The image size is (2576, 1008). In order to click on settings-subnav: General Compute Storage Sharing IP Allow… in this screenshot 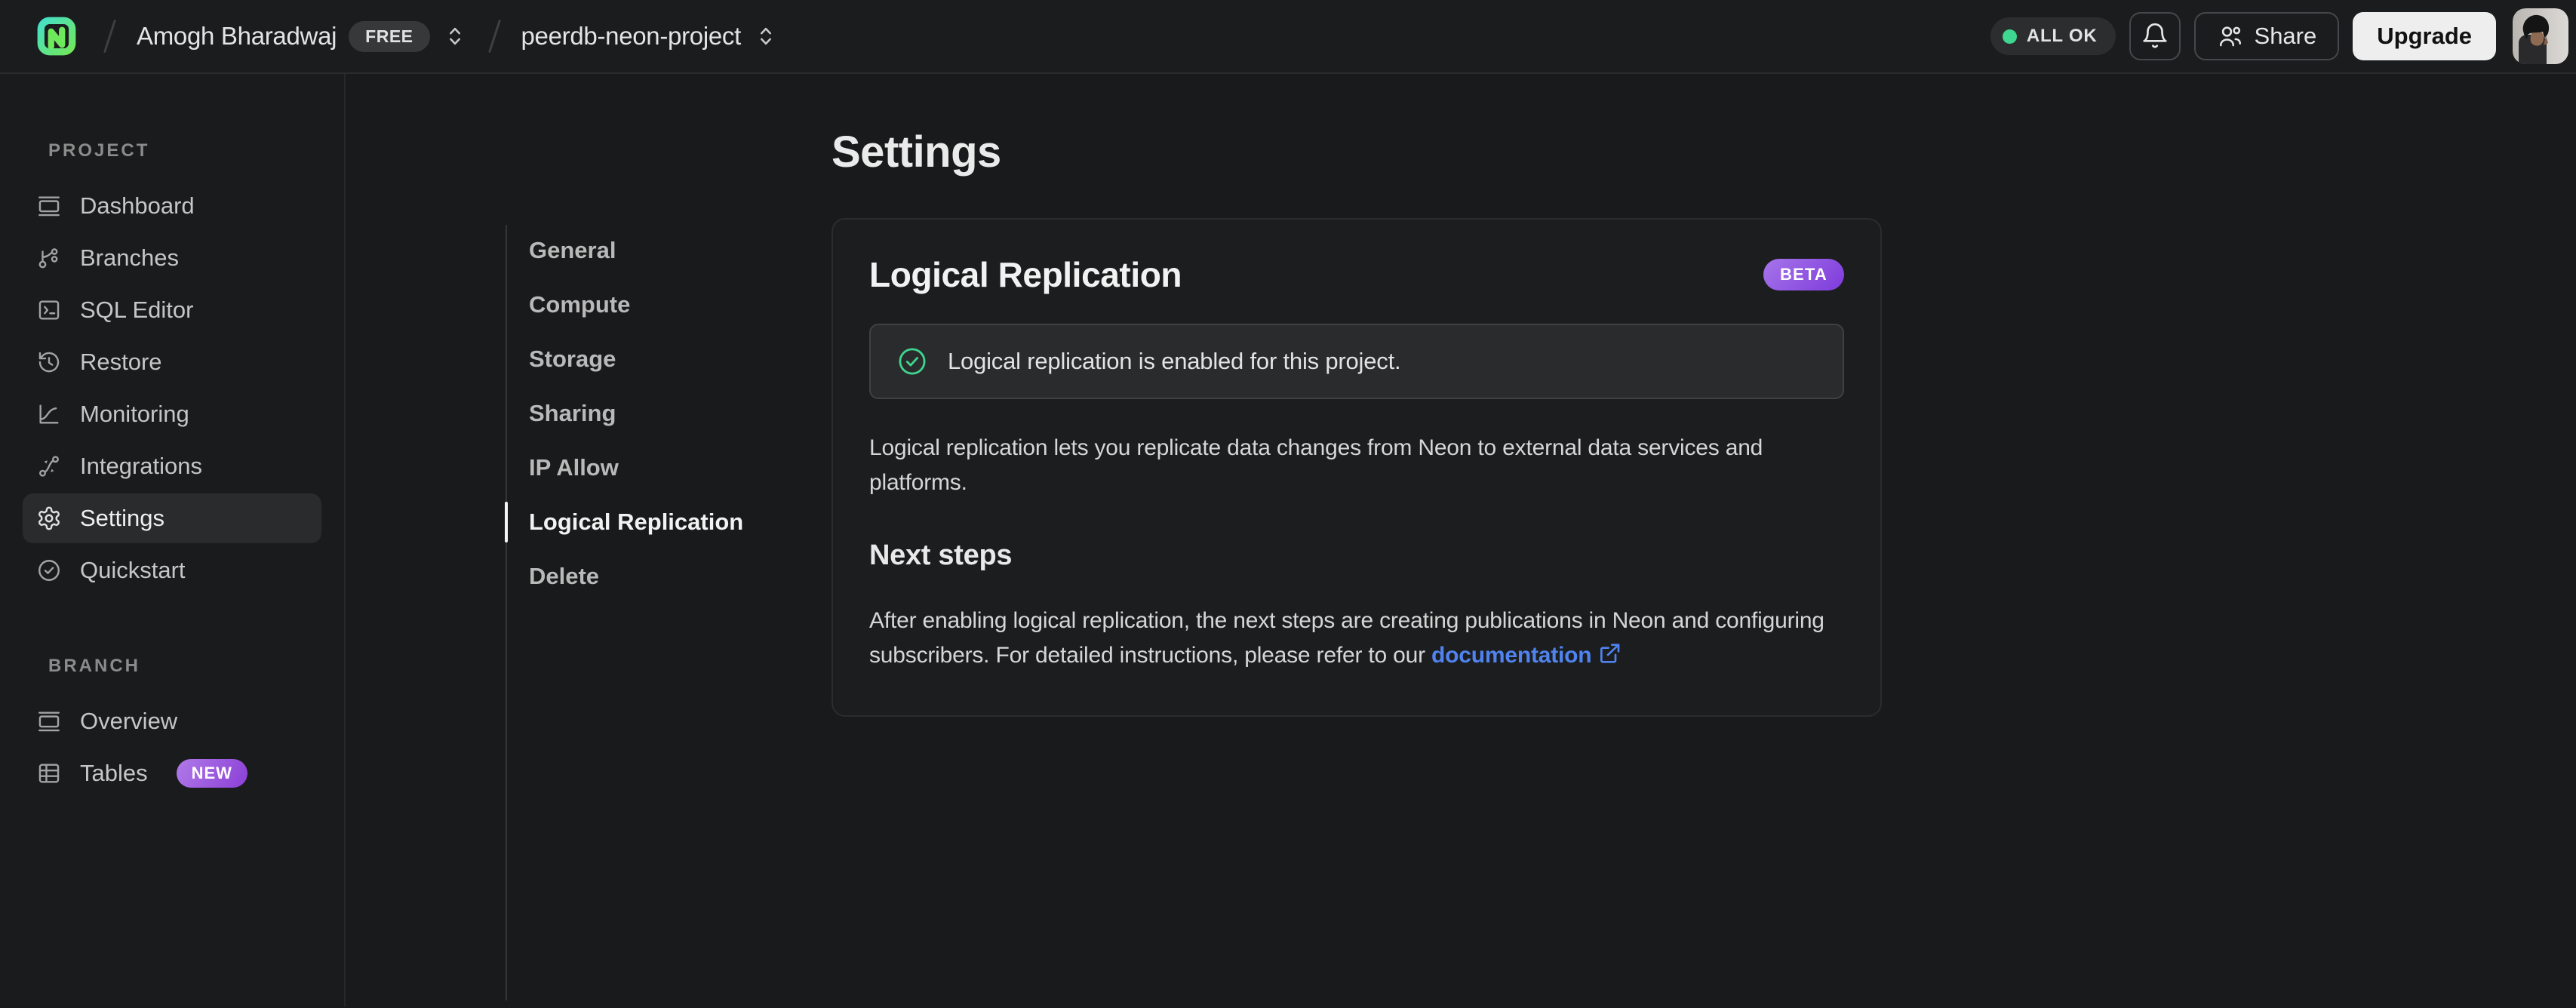, I will do `click(668, 612)`.